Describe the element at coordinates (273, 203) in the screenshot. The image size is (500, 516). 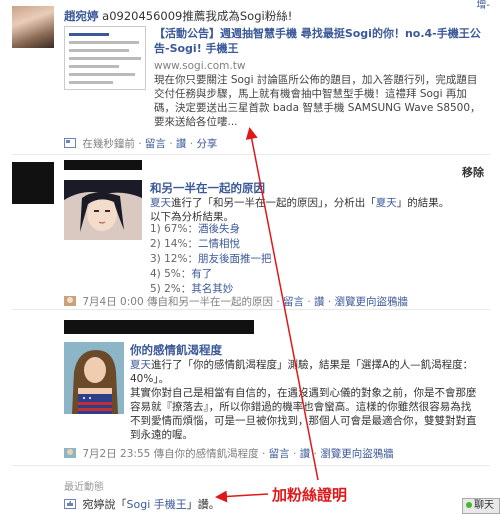
I see `quiz-desc-text: 進行了「和另一半在一起的原因」，分析出「` at that location.